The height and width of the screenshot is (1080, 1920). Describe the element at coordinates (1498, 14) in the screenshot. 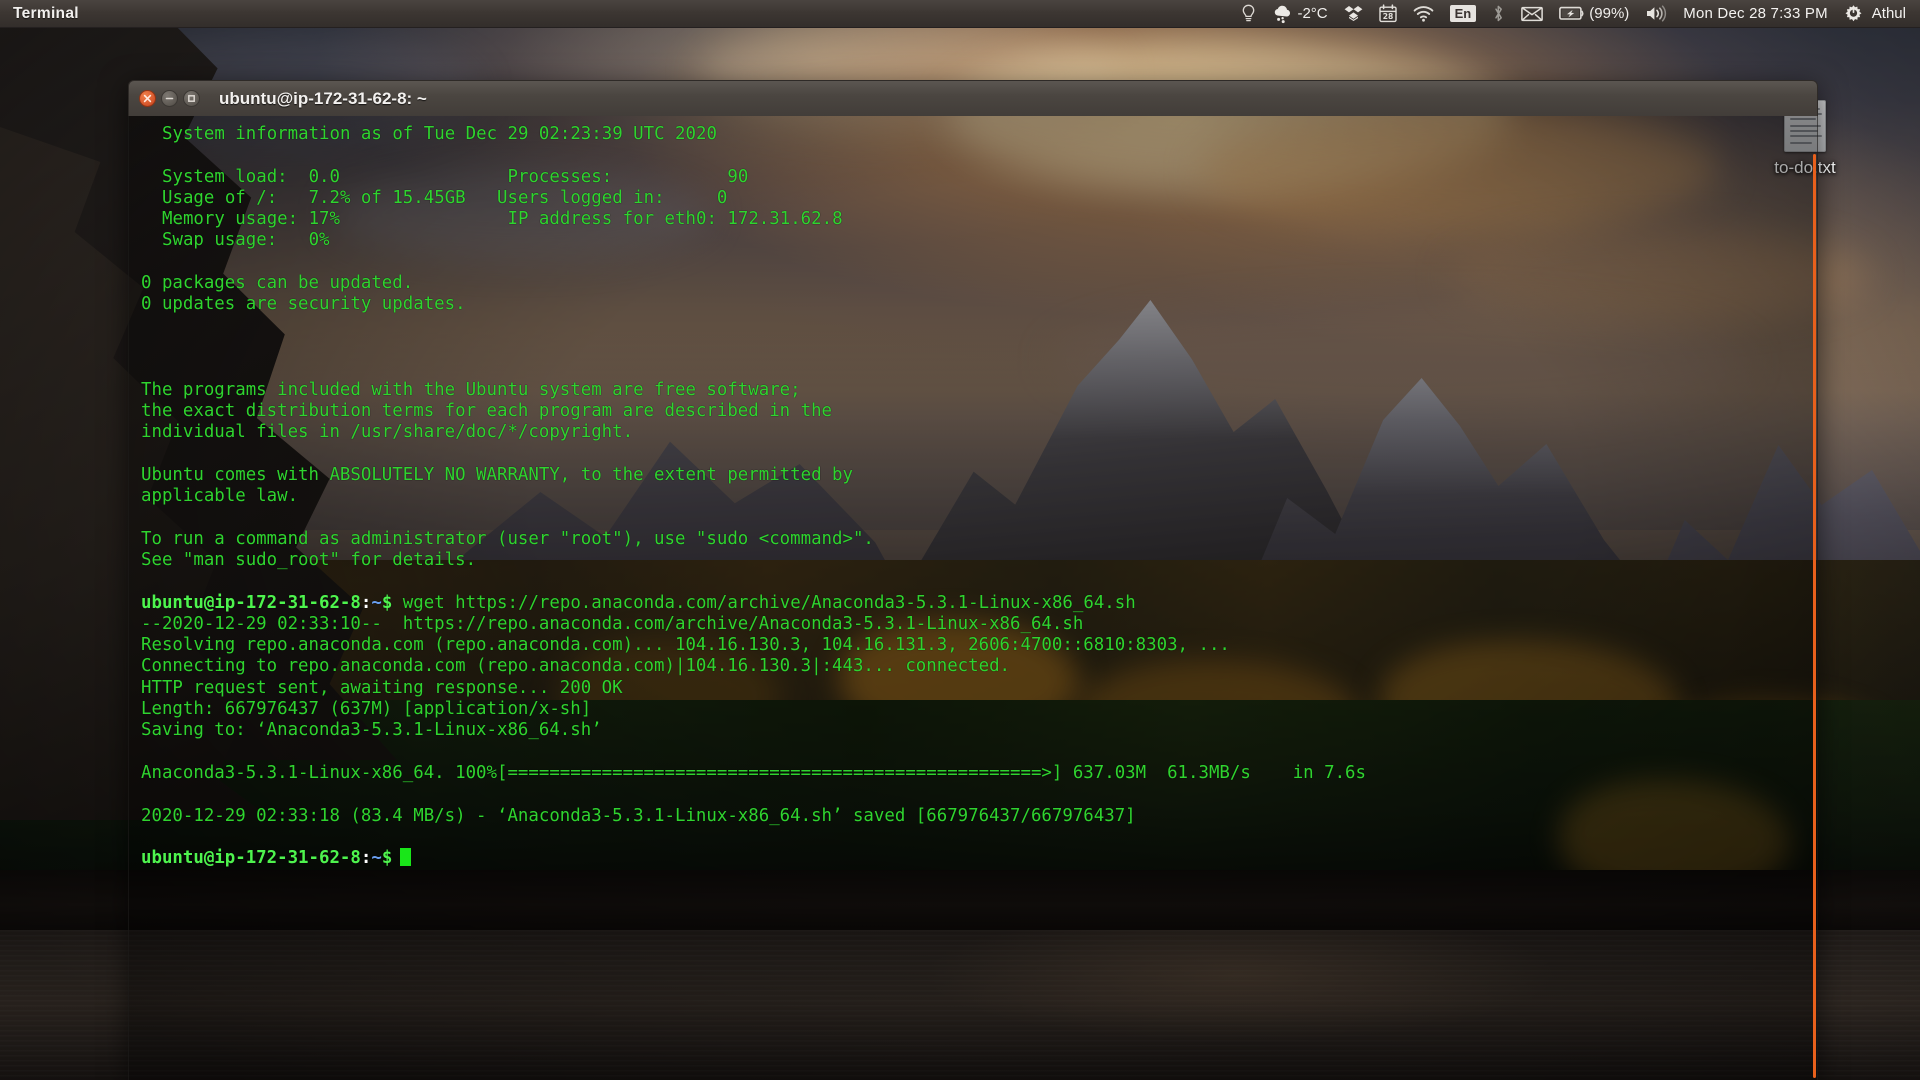

I see `bluetooth-icon` at that location.